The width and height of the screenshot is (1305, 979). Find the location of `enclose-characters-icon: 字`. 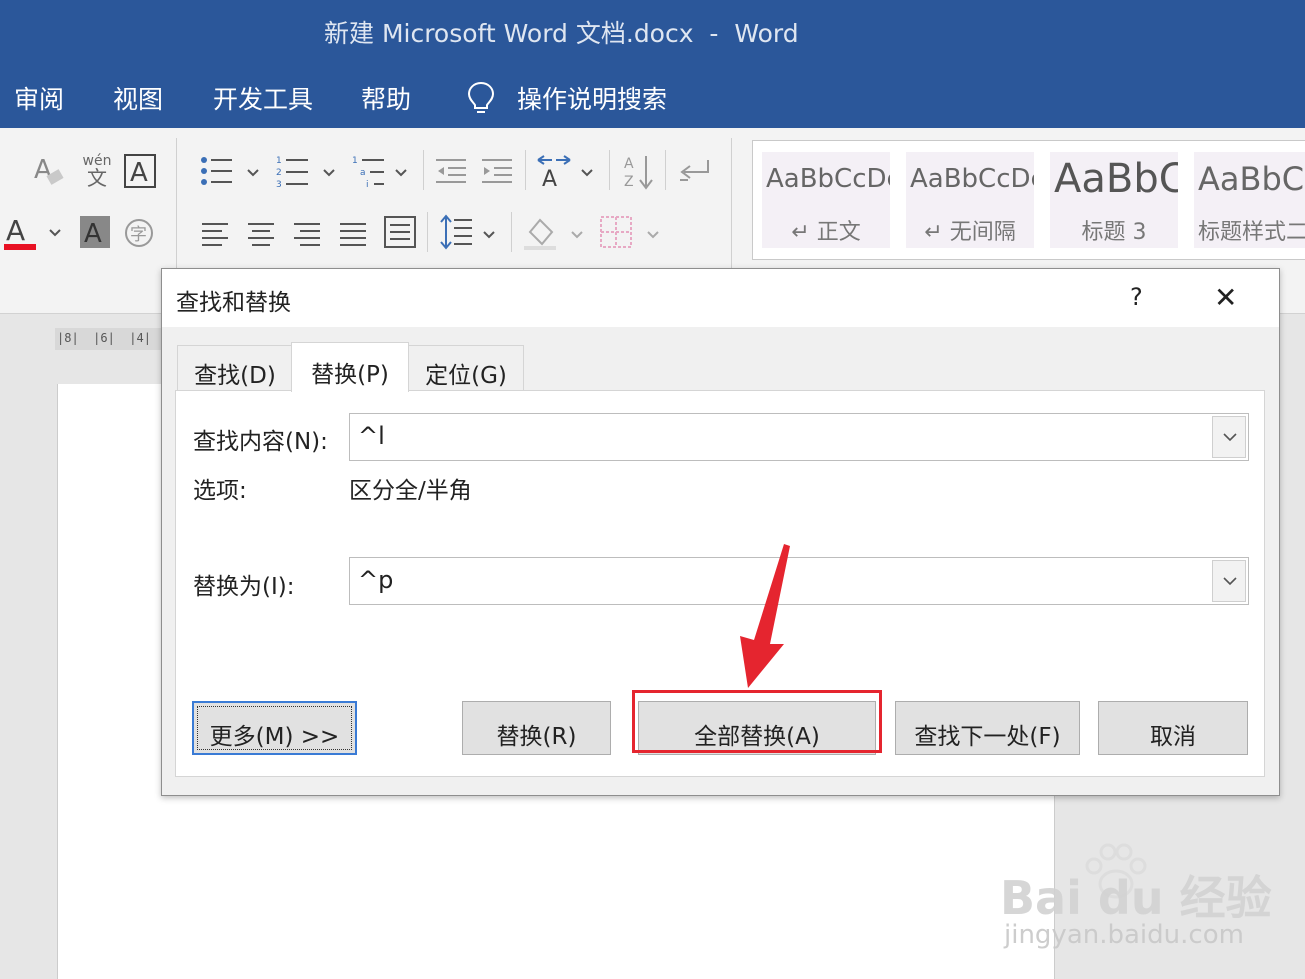

enclose-characters-icon: 字 is located at coordinates (139, 233).